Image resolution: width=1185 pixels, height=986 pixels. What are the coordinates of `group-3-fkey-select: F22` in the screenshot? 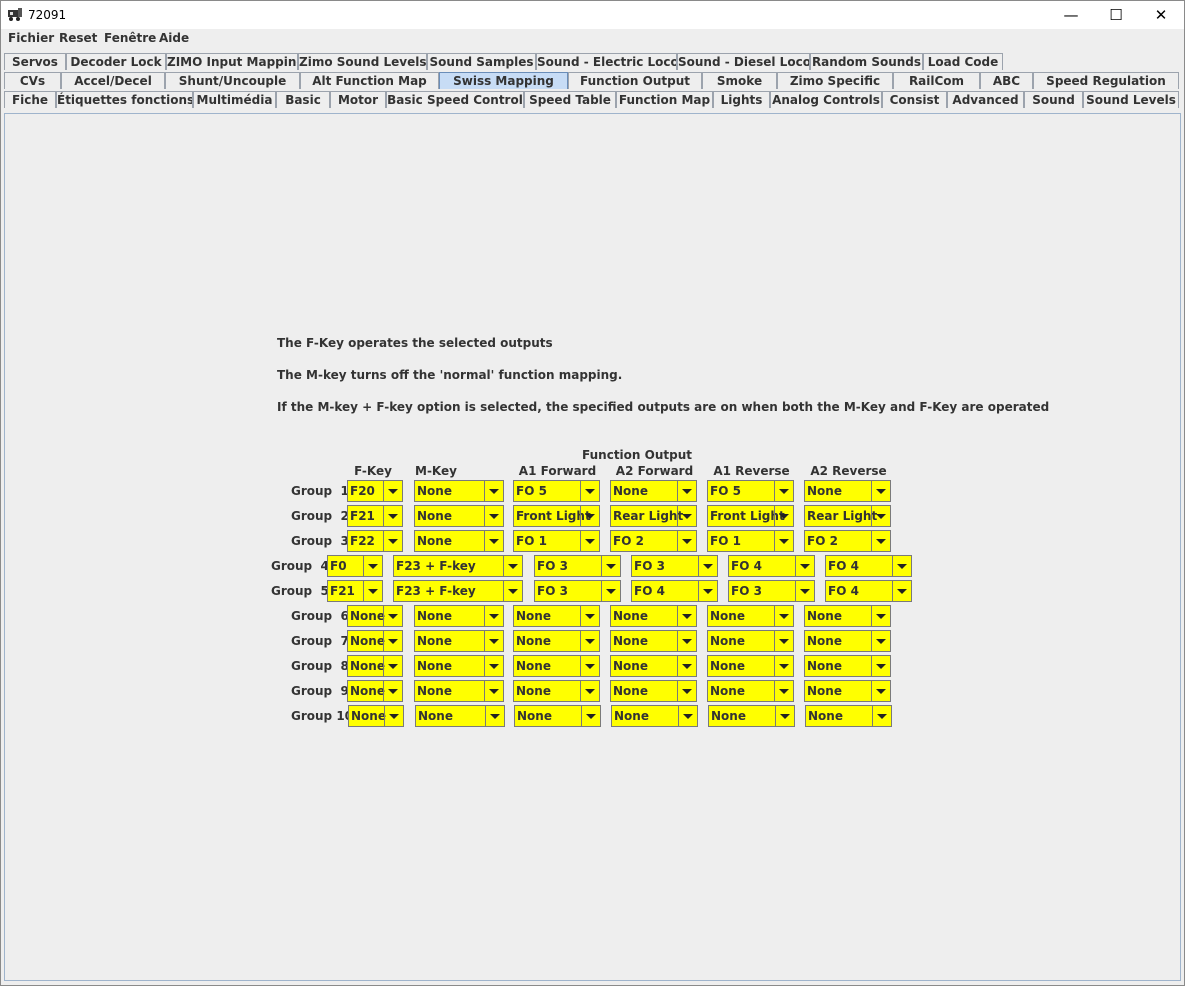 It's located at (375, 541).